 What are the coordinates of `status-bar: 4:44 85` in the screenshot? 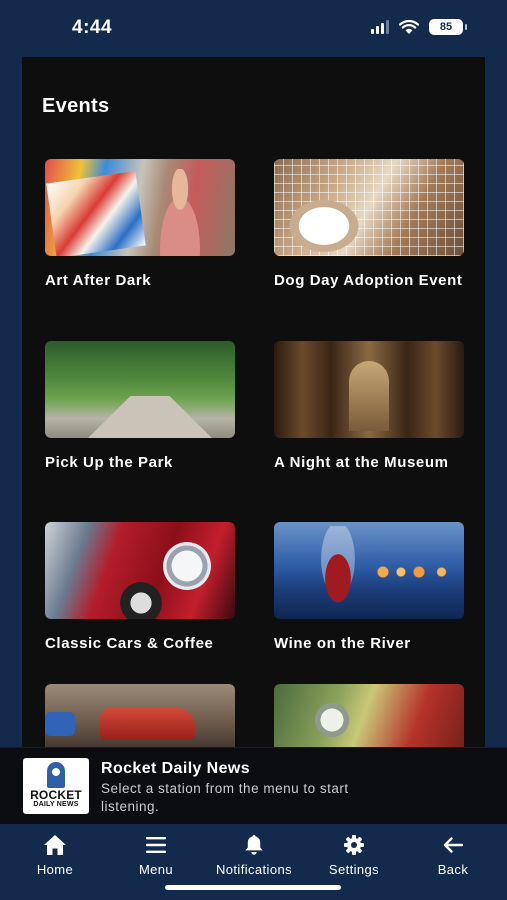 It's located at (253, 28).